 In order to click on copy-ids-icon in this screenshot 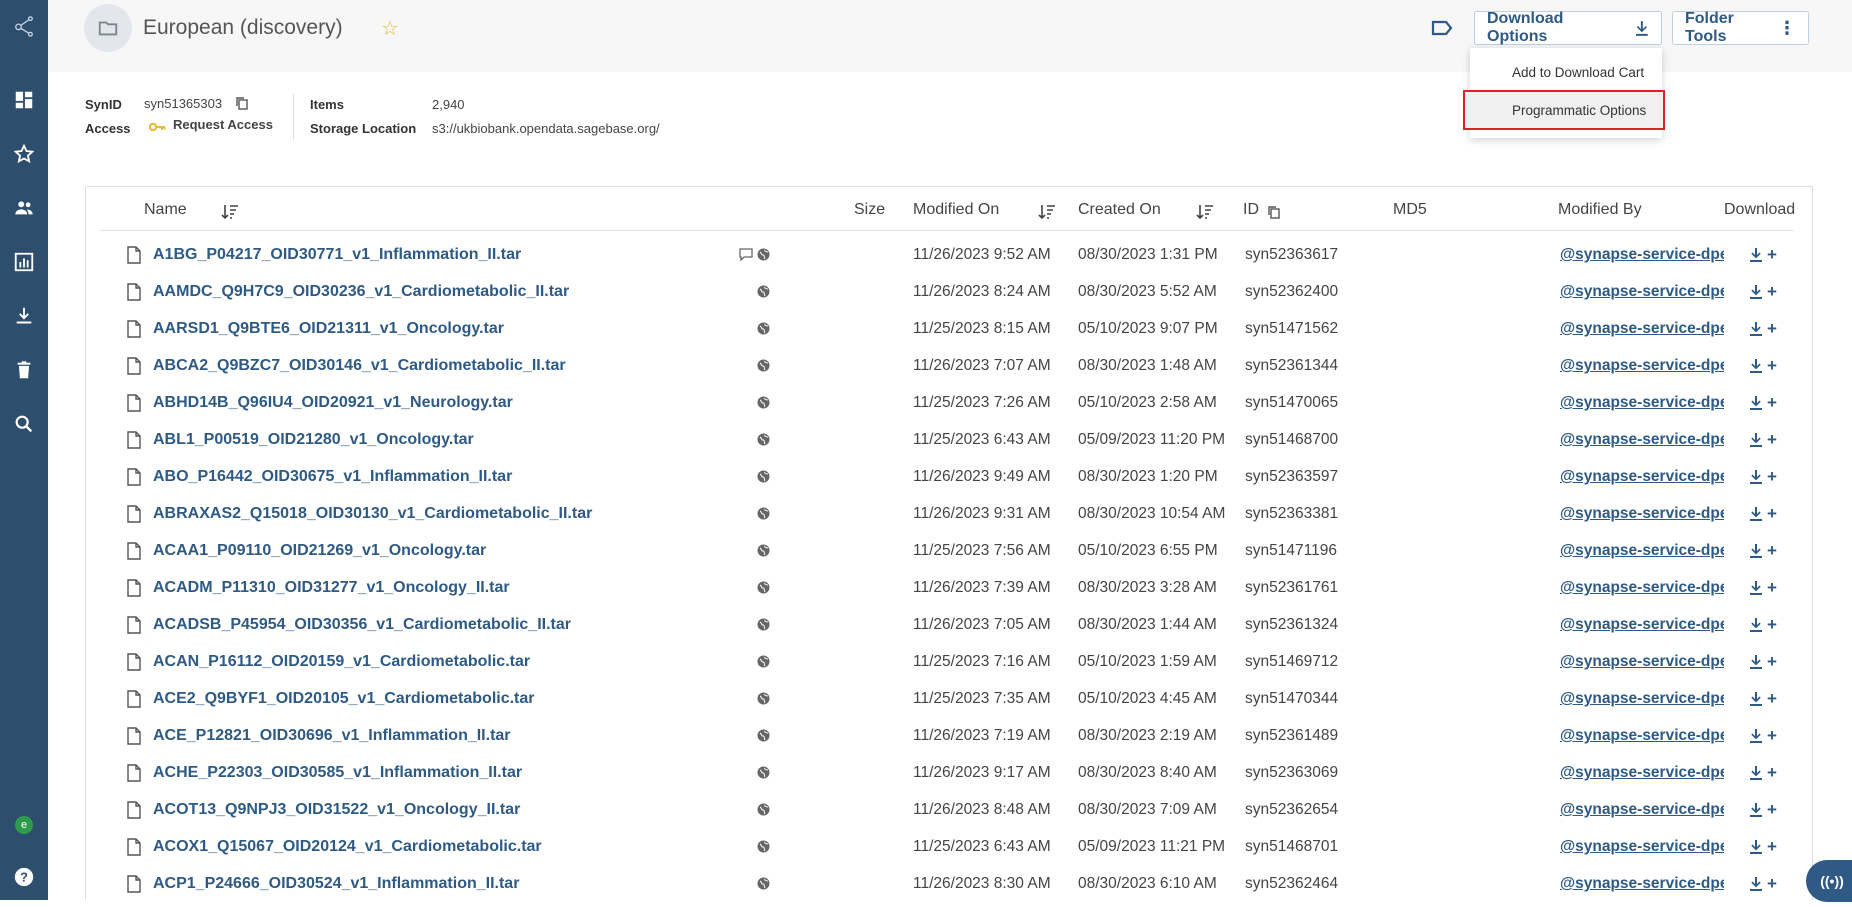, I will do `click(1274, 215)`.